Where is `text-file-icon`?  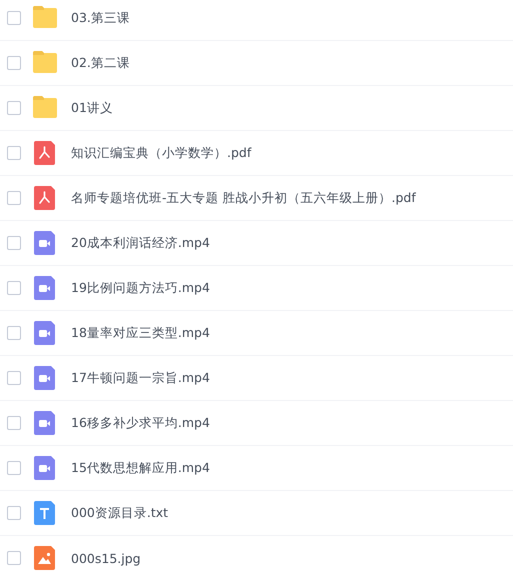 text-file-icon is located at coordinates (45, 513).